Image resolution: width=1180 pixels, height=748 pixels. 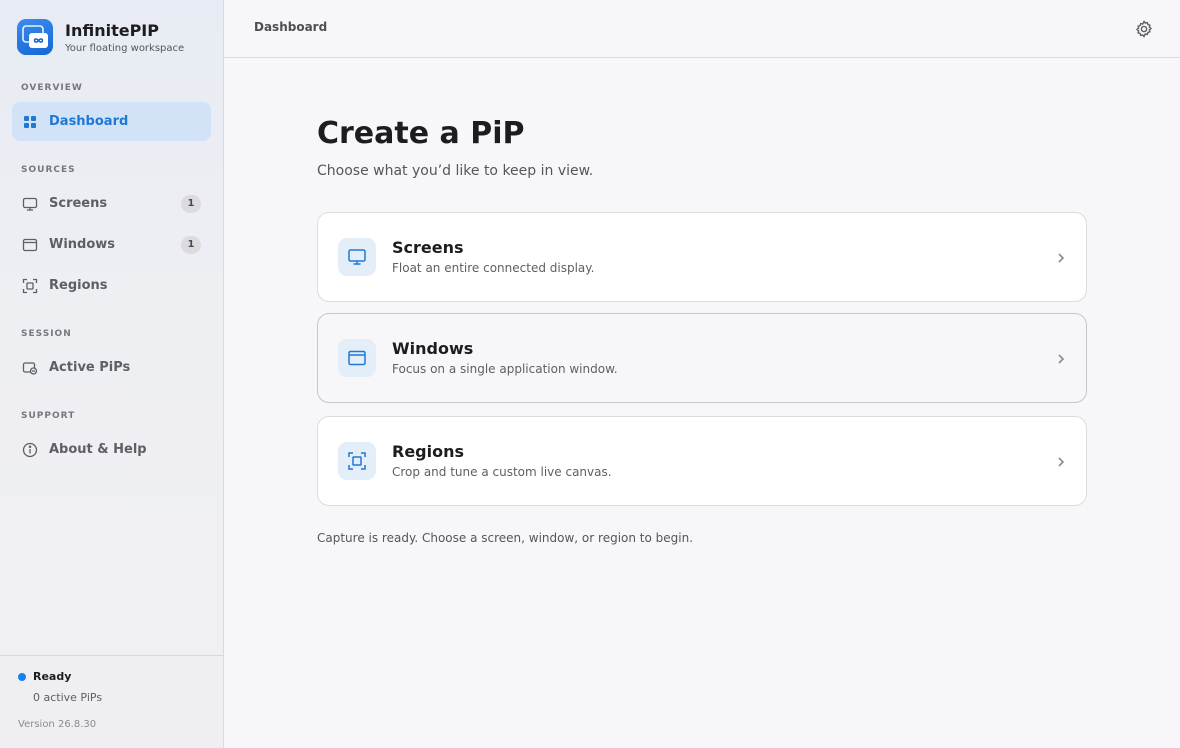 What do you see at coordinates (30, 122) in the screenshot?
I see `grid-icon` at bounding box center [30, 122].